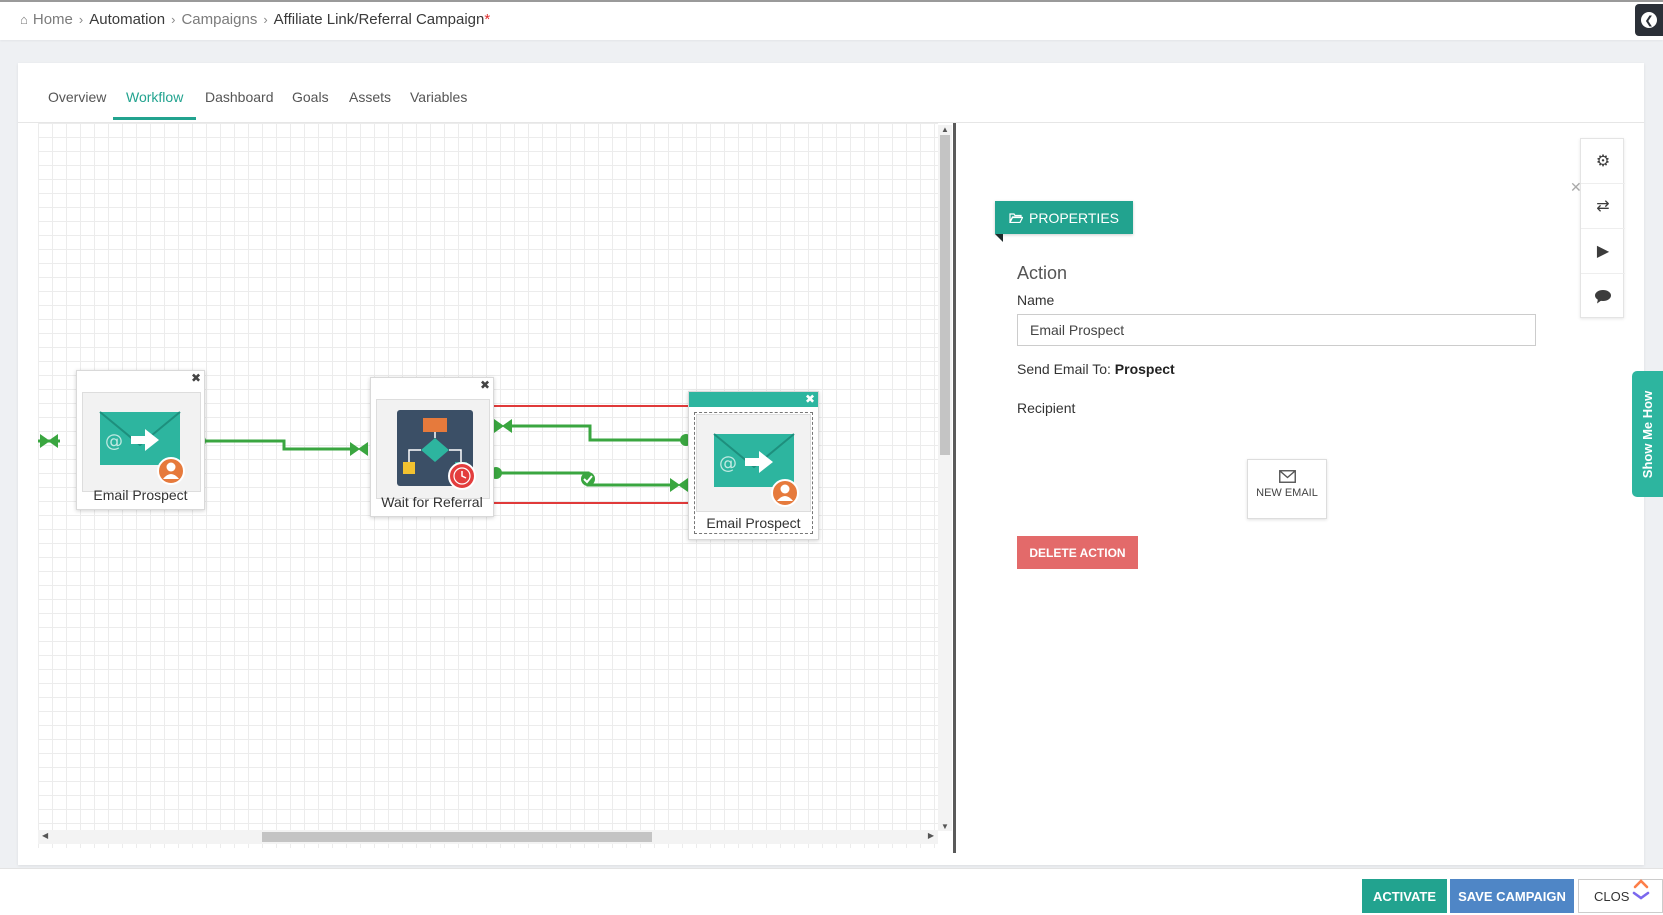 Image resolution: width=1663 pixels, height=915 pixels. Describe the element at coordinates (77, 103) in the screenshot. I see `tab-overview: Overview` at that location.